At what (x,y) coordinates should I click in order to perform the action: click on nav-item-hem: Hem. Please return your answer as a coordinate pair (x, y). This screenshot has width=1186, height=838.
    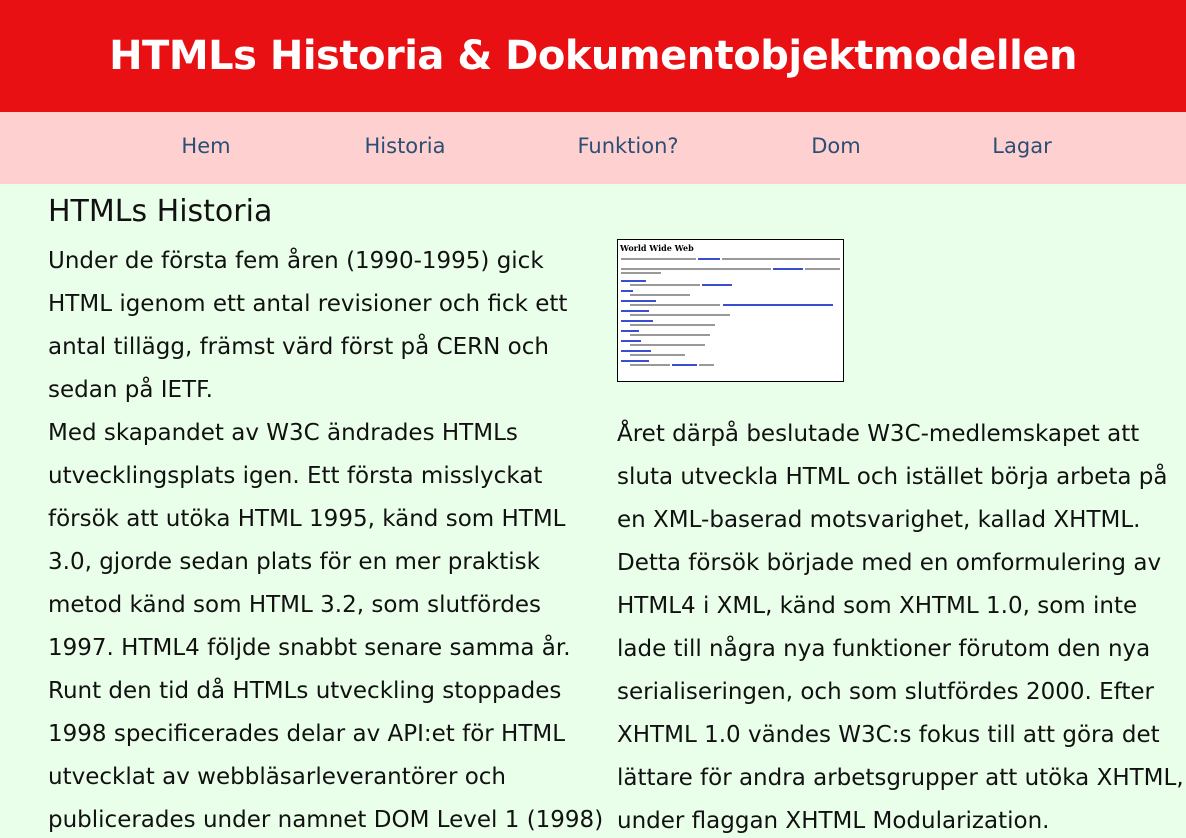
    Looking at the image, I should click on (205, 146).